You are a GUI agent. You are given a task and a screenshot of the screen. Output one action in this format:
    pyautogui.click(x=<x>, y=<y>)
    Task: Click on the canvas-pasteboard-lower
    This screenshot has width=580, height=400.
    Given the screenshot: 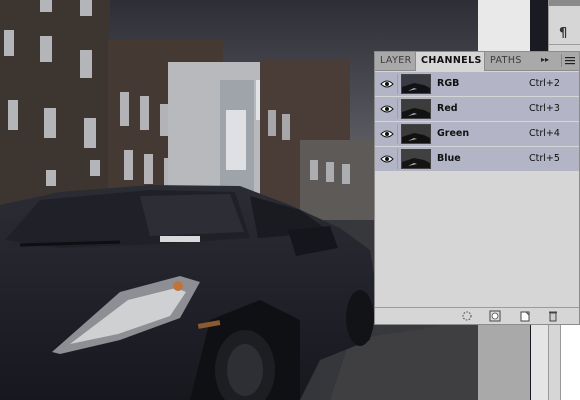 What is the action you would take?
    pyautogui.click(x=504, y=362)
    